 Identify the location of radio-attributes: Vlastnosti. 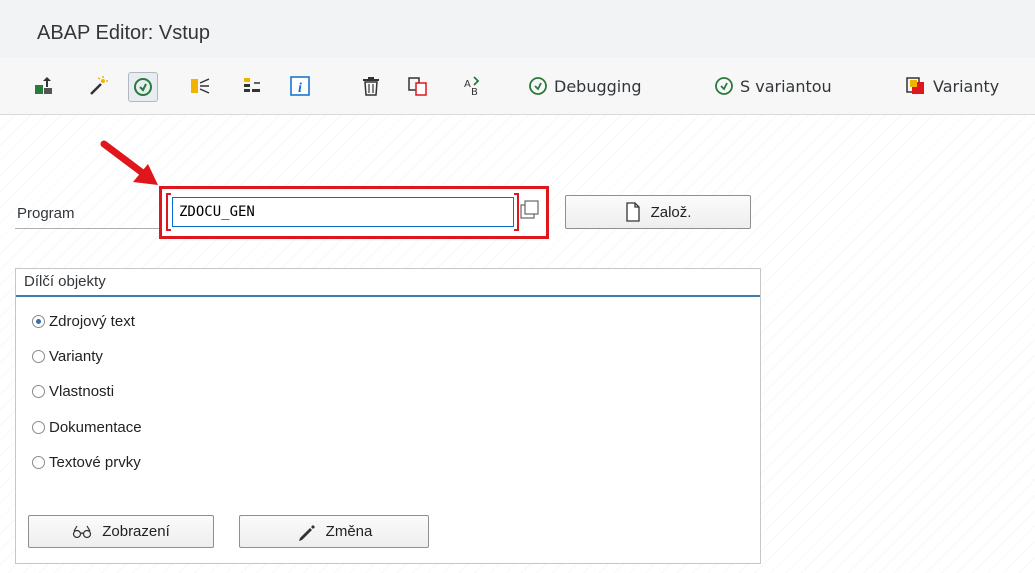
(73, 391).